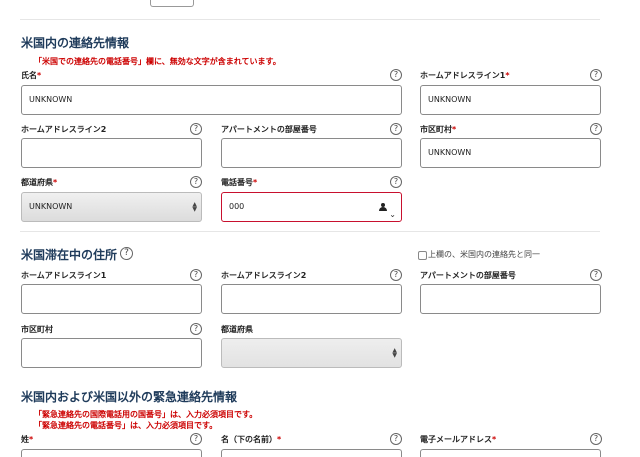 This screenshot has height=457, width=640. What do you see at coordinates (510, 153) in the screenshot?
I see `city-input: UNKNOWN` at bounding box center [510, 153].